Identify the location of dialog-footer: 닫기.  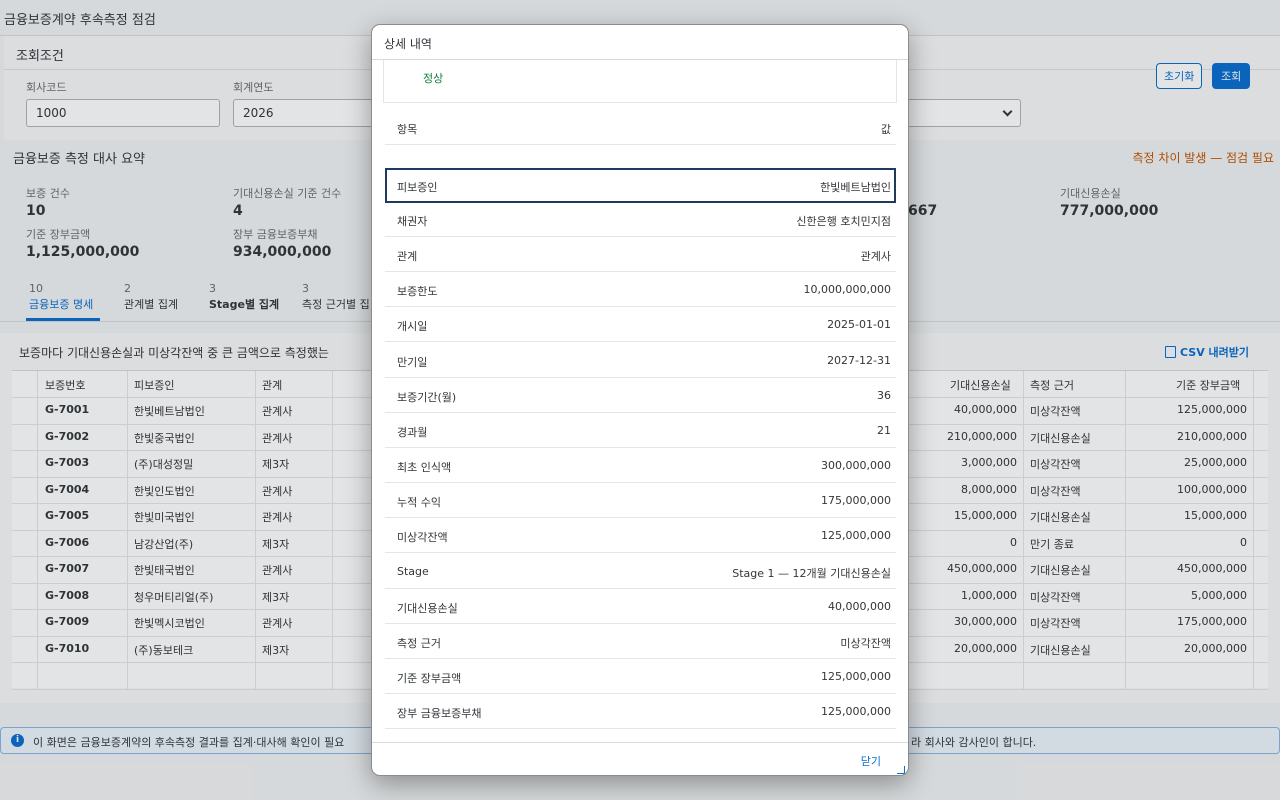
(640, 758).